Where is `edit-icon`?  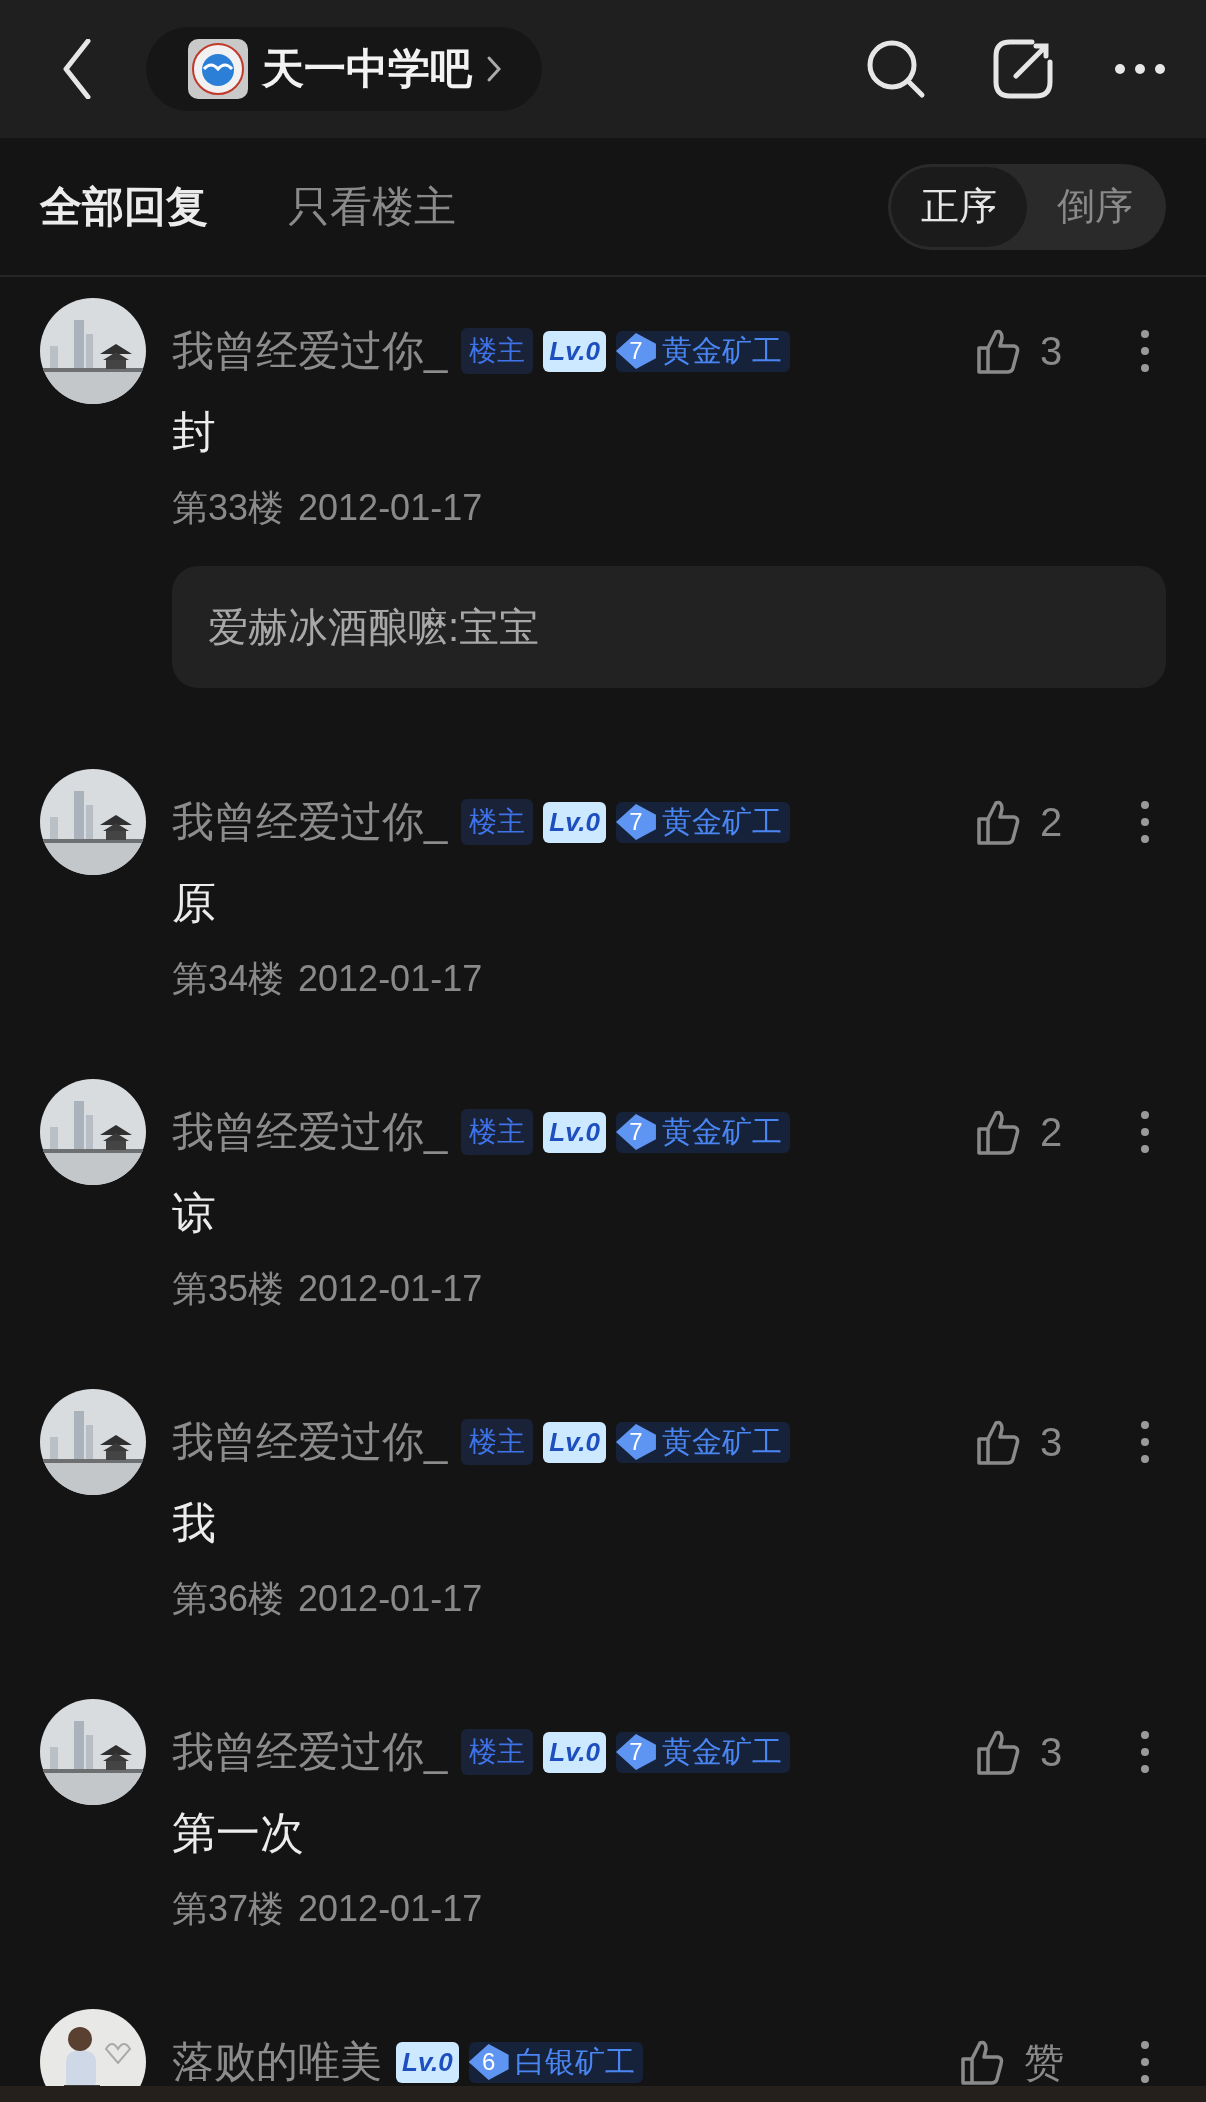 edit-icon is located at coordinates (1023, 69).